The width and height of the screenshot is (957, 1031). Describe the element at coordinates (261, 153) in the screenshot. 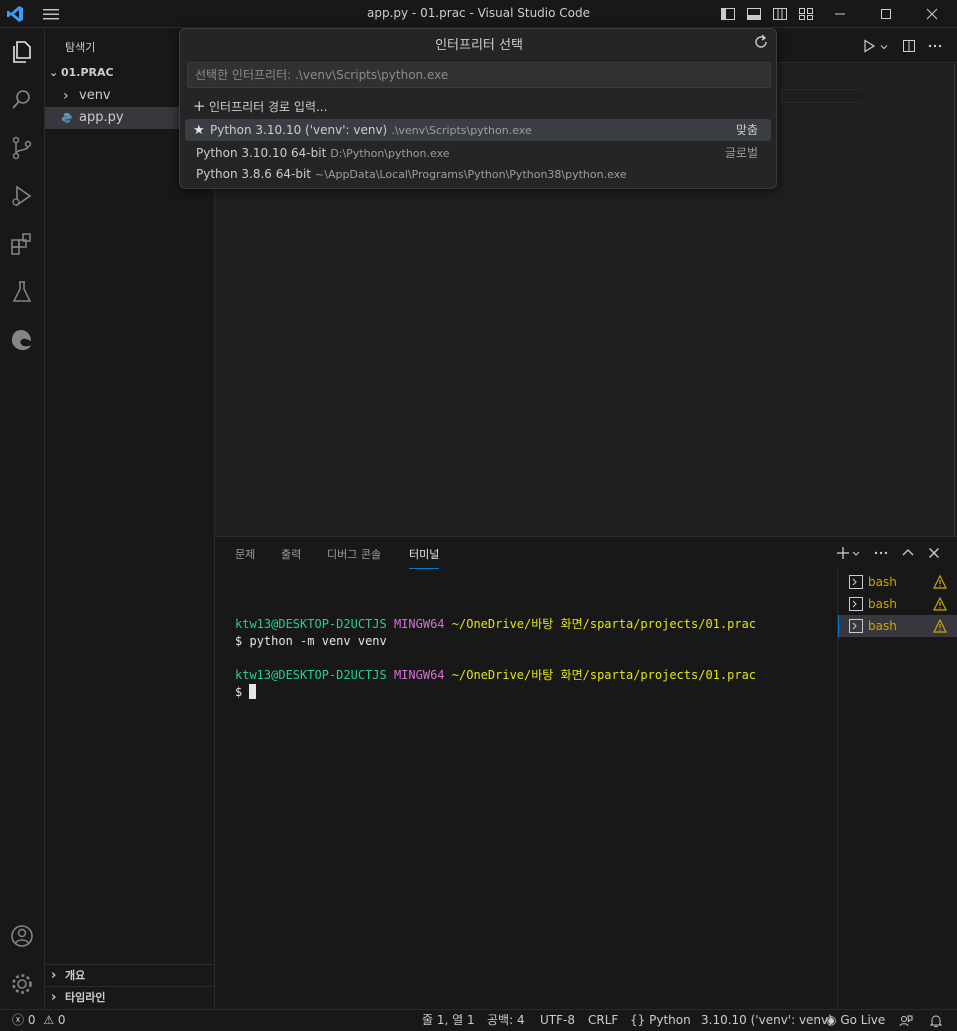

I see `item-label: Python 3.10.10 64-bit` at that location.